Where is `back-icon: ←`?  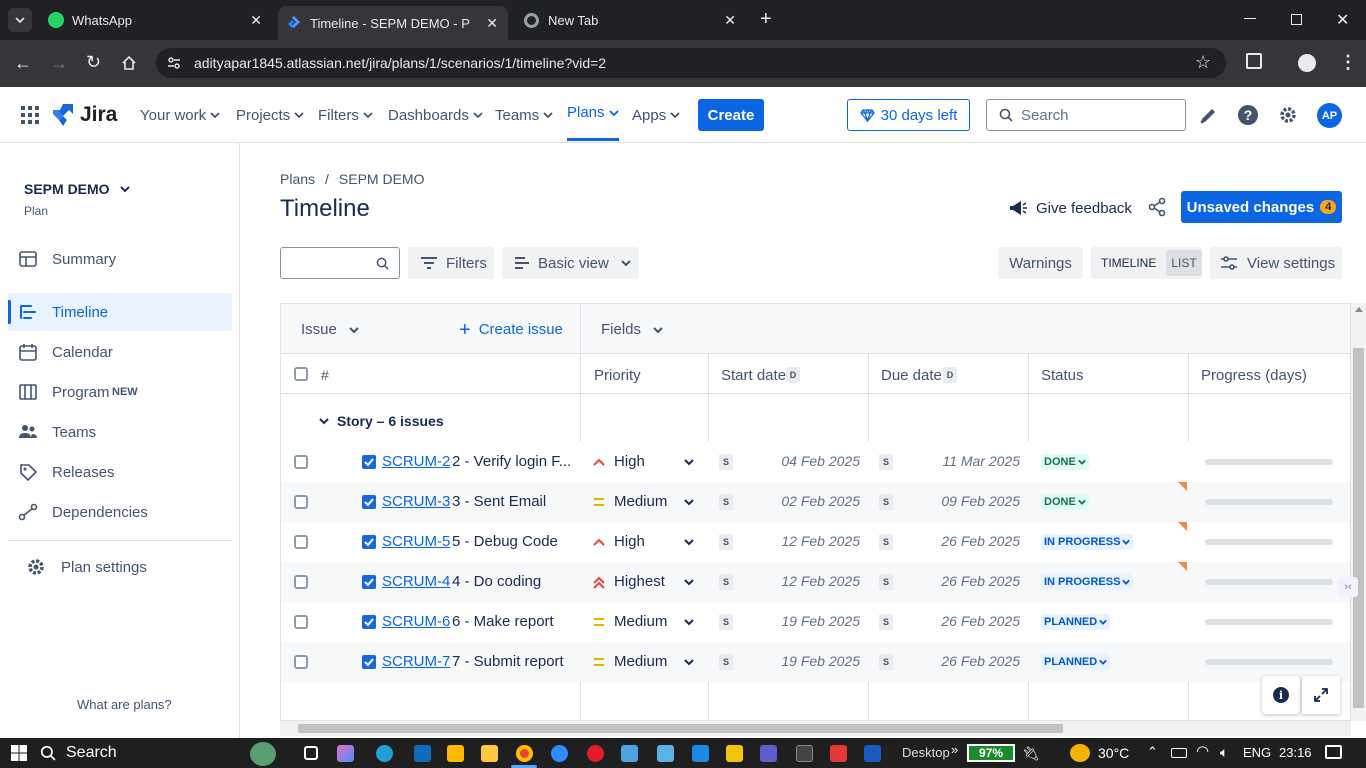 back-icon: ← is located at coordinates (23, 63).